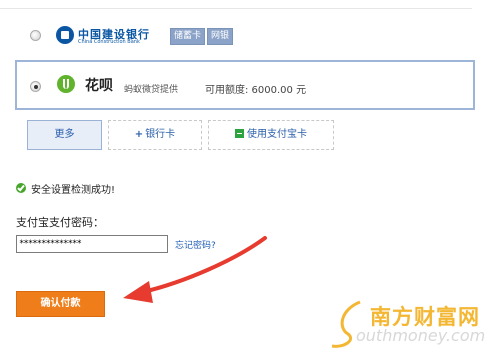 Image resolution: width=500 pixels, height=361 pixels. What do you see at coordinates (160, 134) in the screenshot?
I see `add-bank-card-label: 银行卡` at bounding box center [160, 134].